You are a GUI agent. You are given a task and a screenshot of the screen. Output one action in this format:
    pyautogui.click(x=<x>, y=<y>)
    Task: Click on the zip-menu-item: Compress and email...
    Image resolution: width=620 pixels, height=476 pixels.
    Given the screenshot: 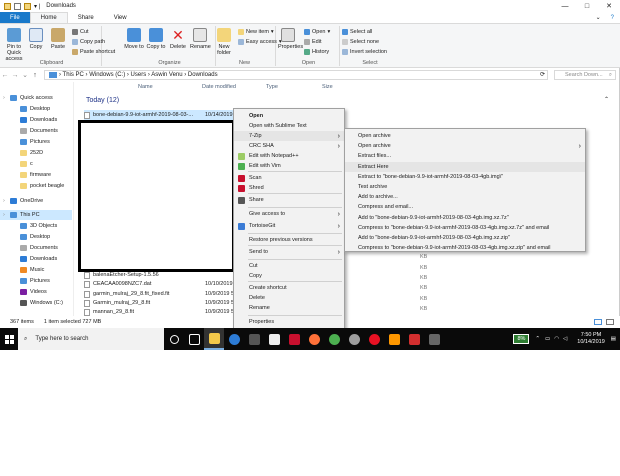 What is the action you would take?
    pyautogui.click(x=465, y=207)
    